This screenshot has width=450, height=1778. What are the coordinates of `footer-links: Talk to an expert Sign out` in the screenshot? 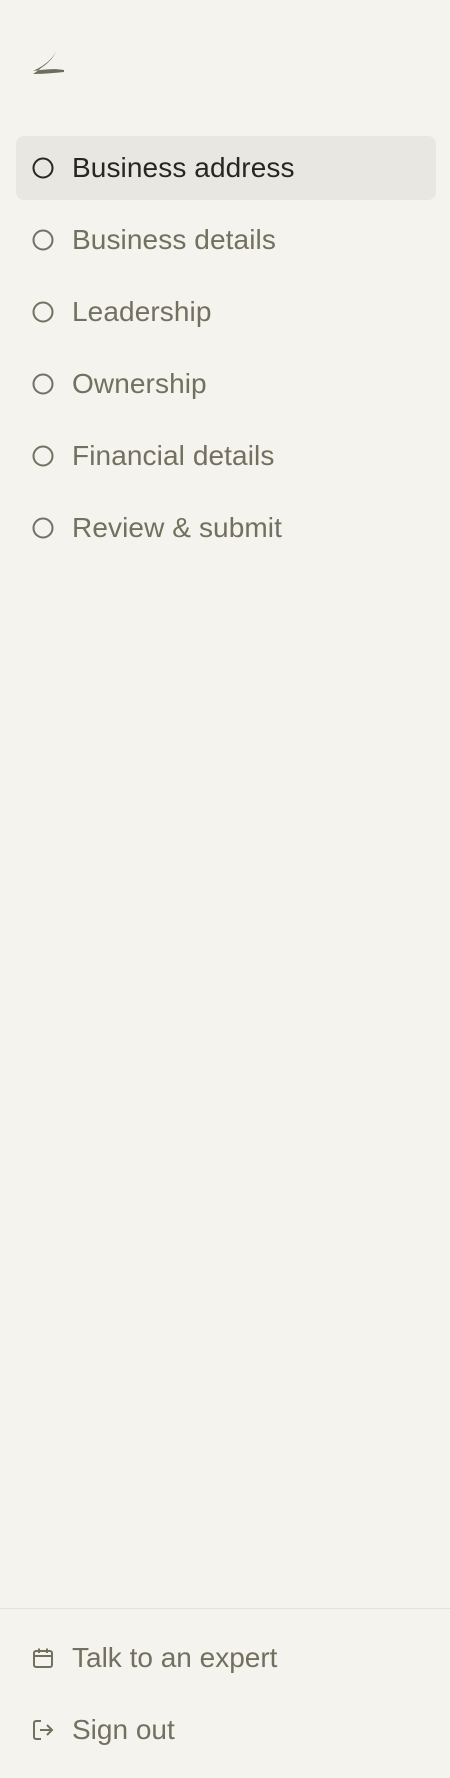 It's located at (226, 1698).